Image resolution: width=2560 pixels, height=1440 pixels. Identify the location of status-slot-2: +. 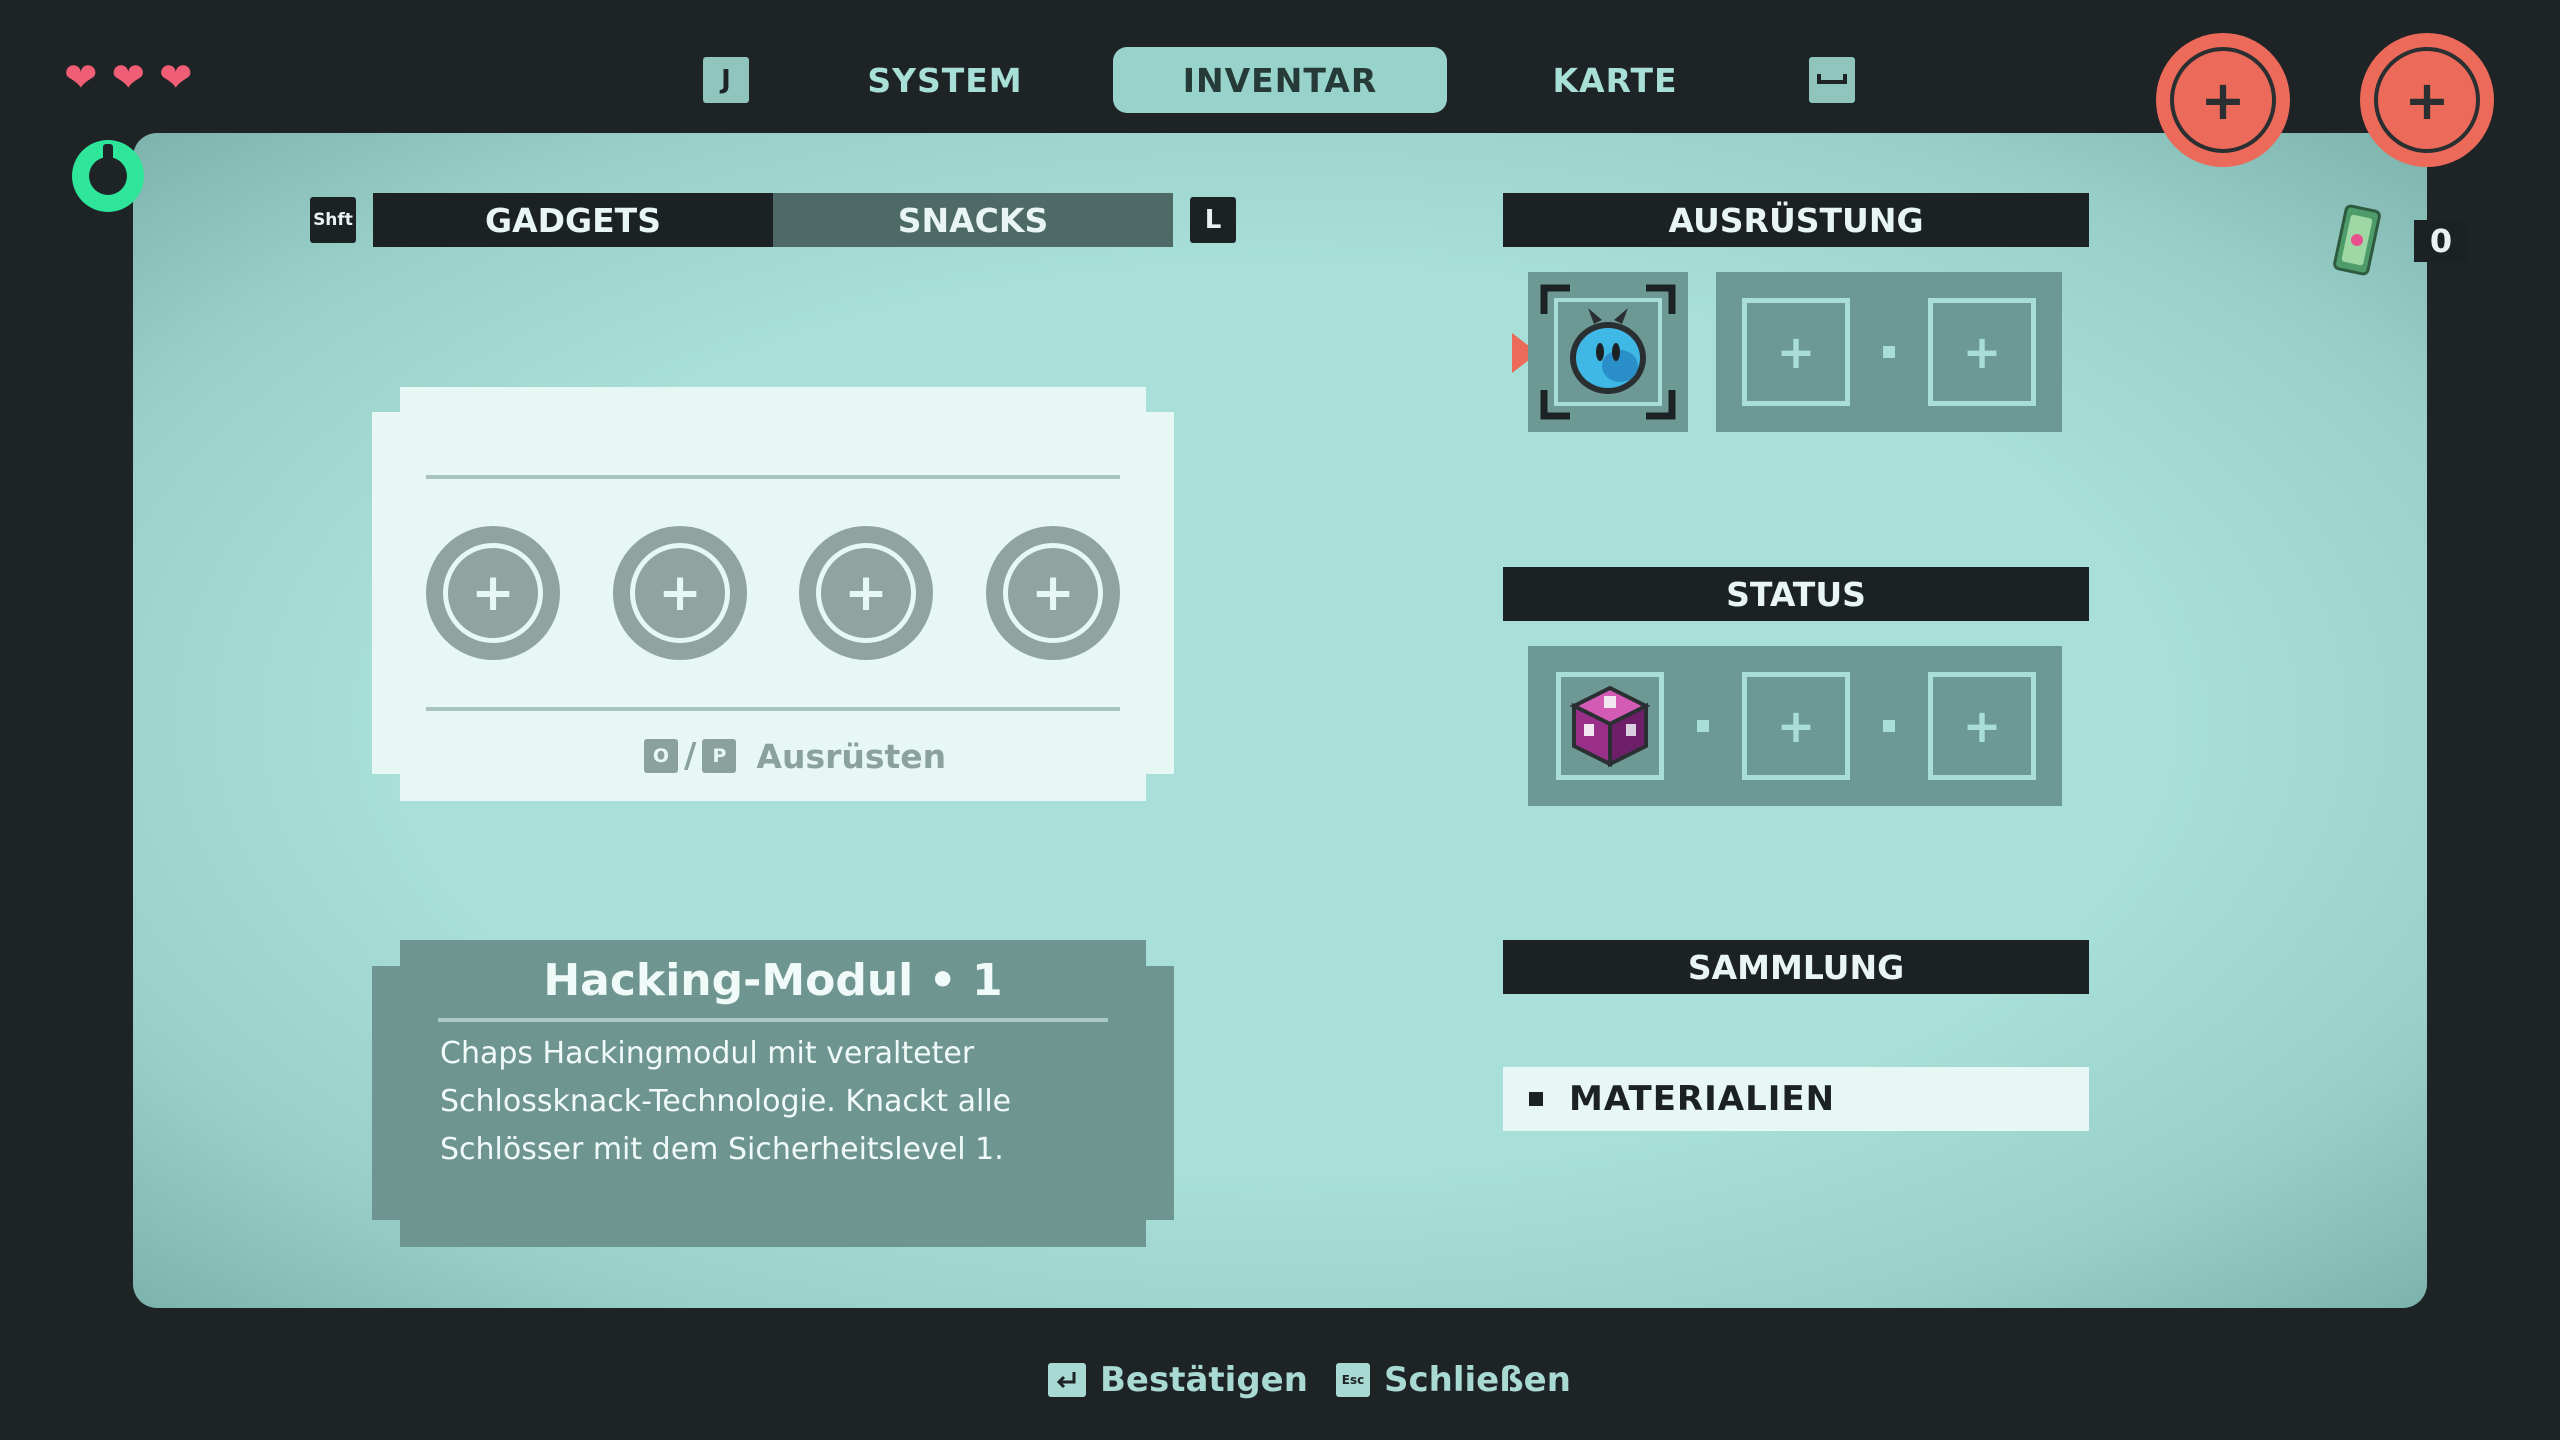
(1796, 726).